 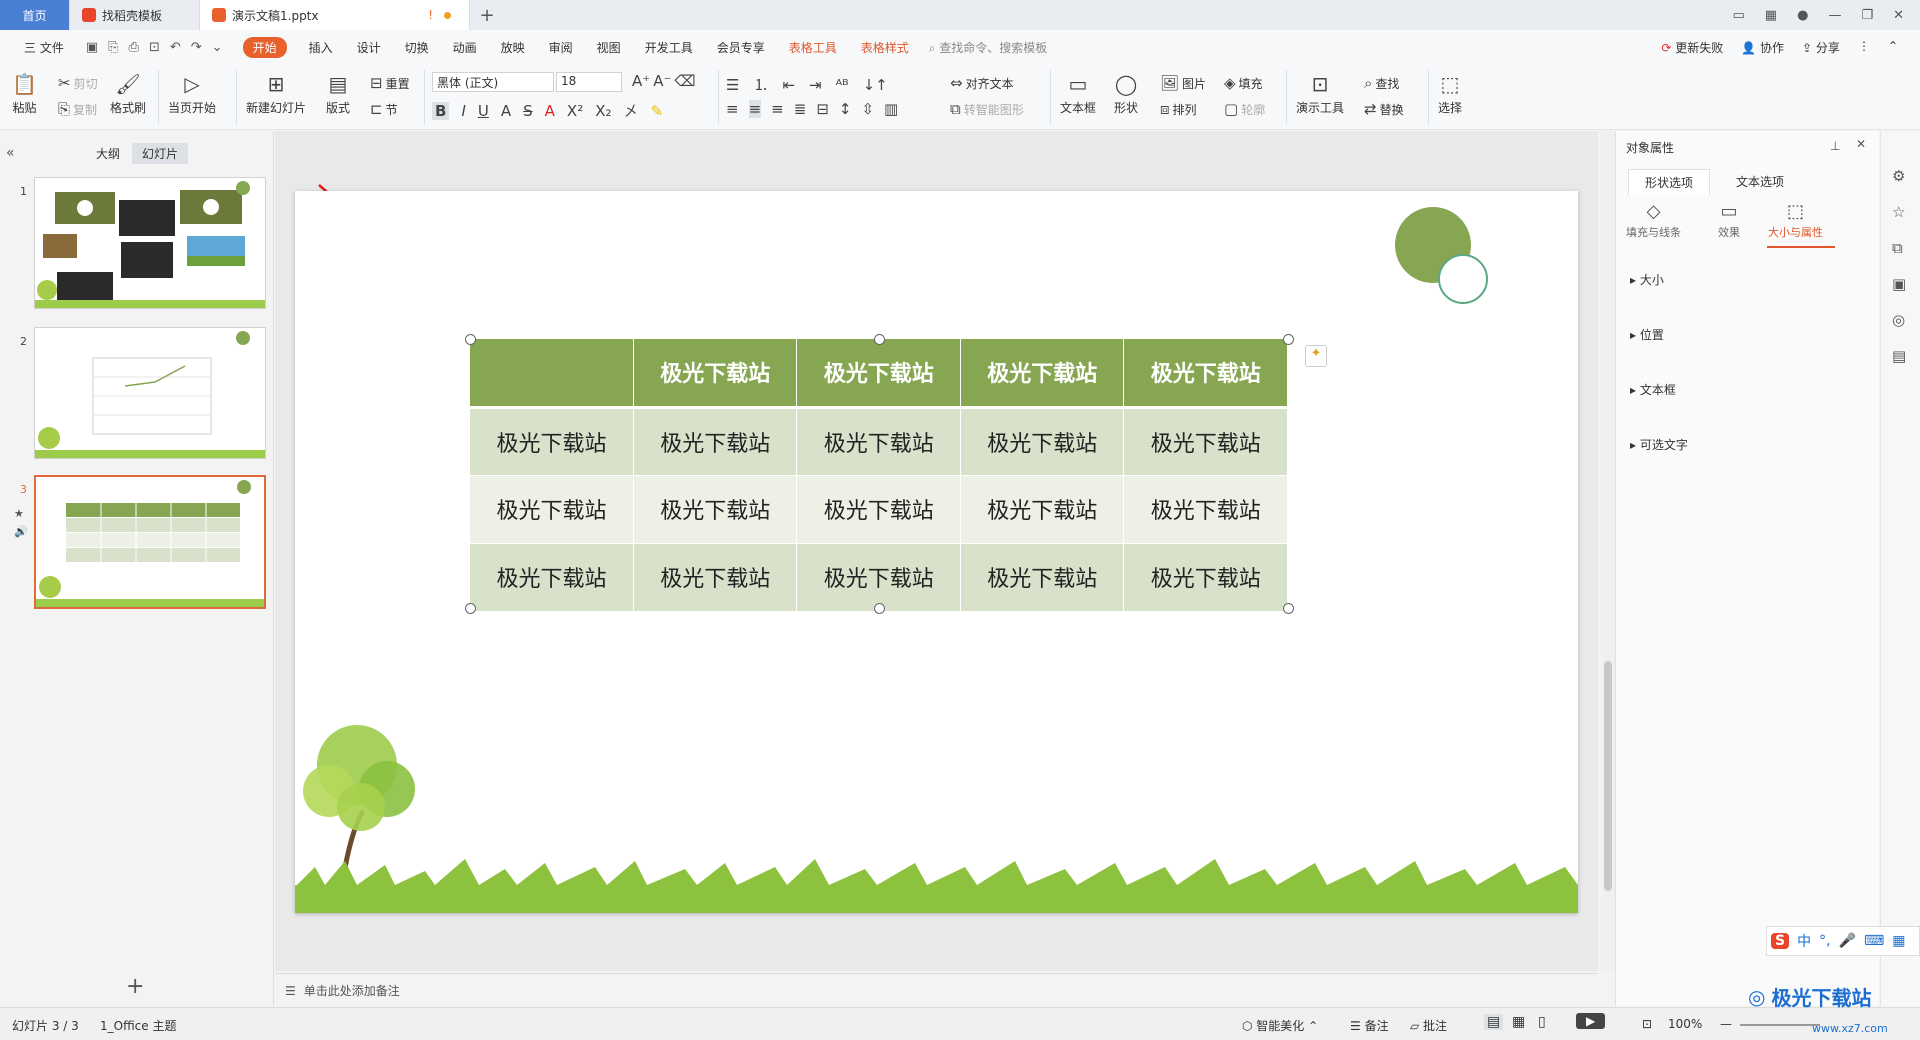 What do you see at coordinates (1078, 94) in the screenshot?
I see `textbox-button: ▭ 文本框` at bounding box center [1078, 94].